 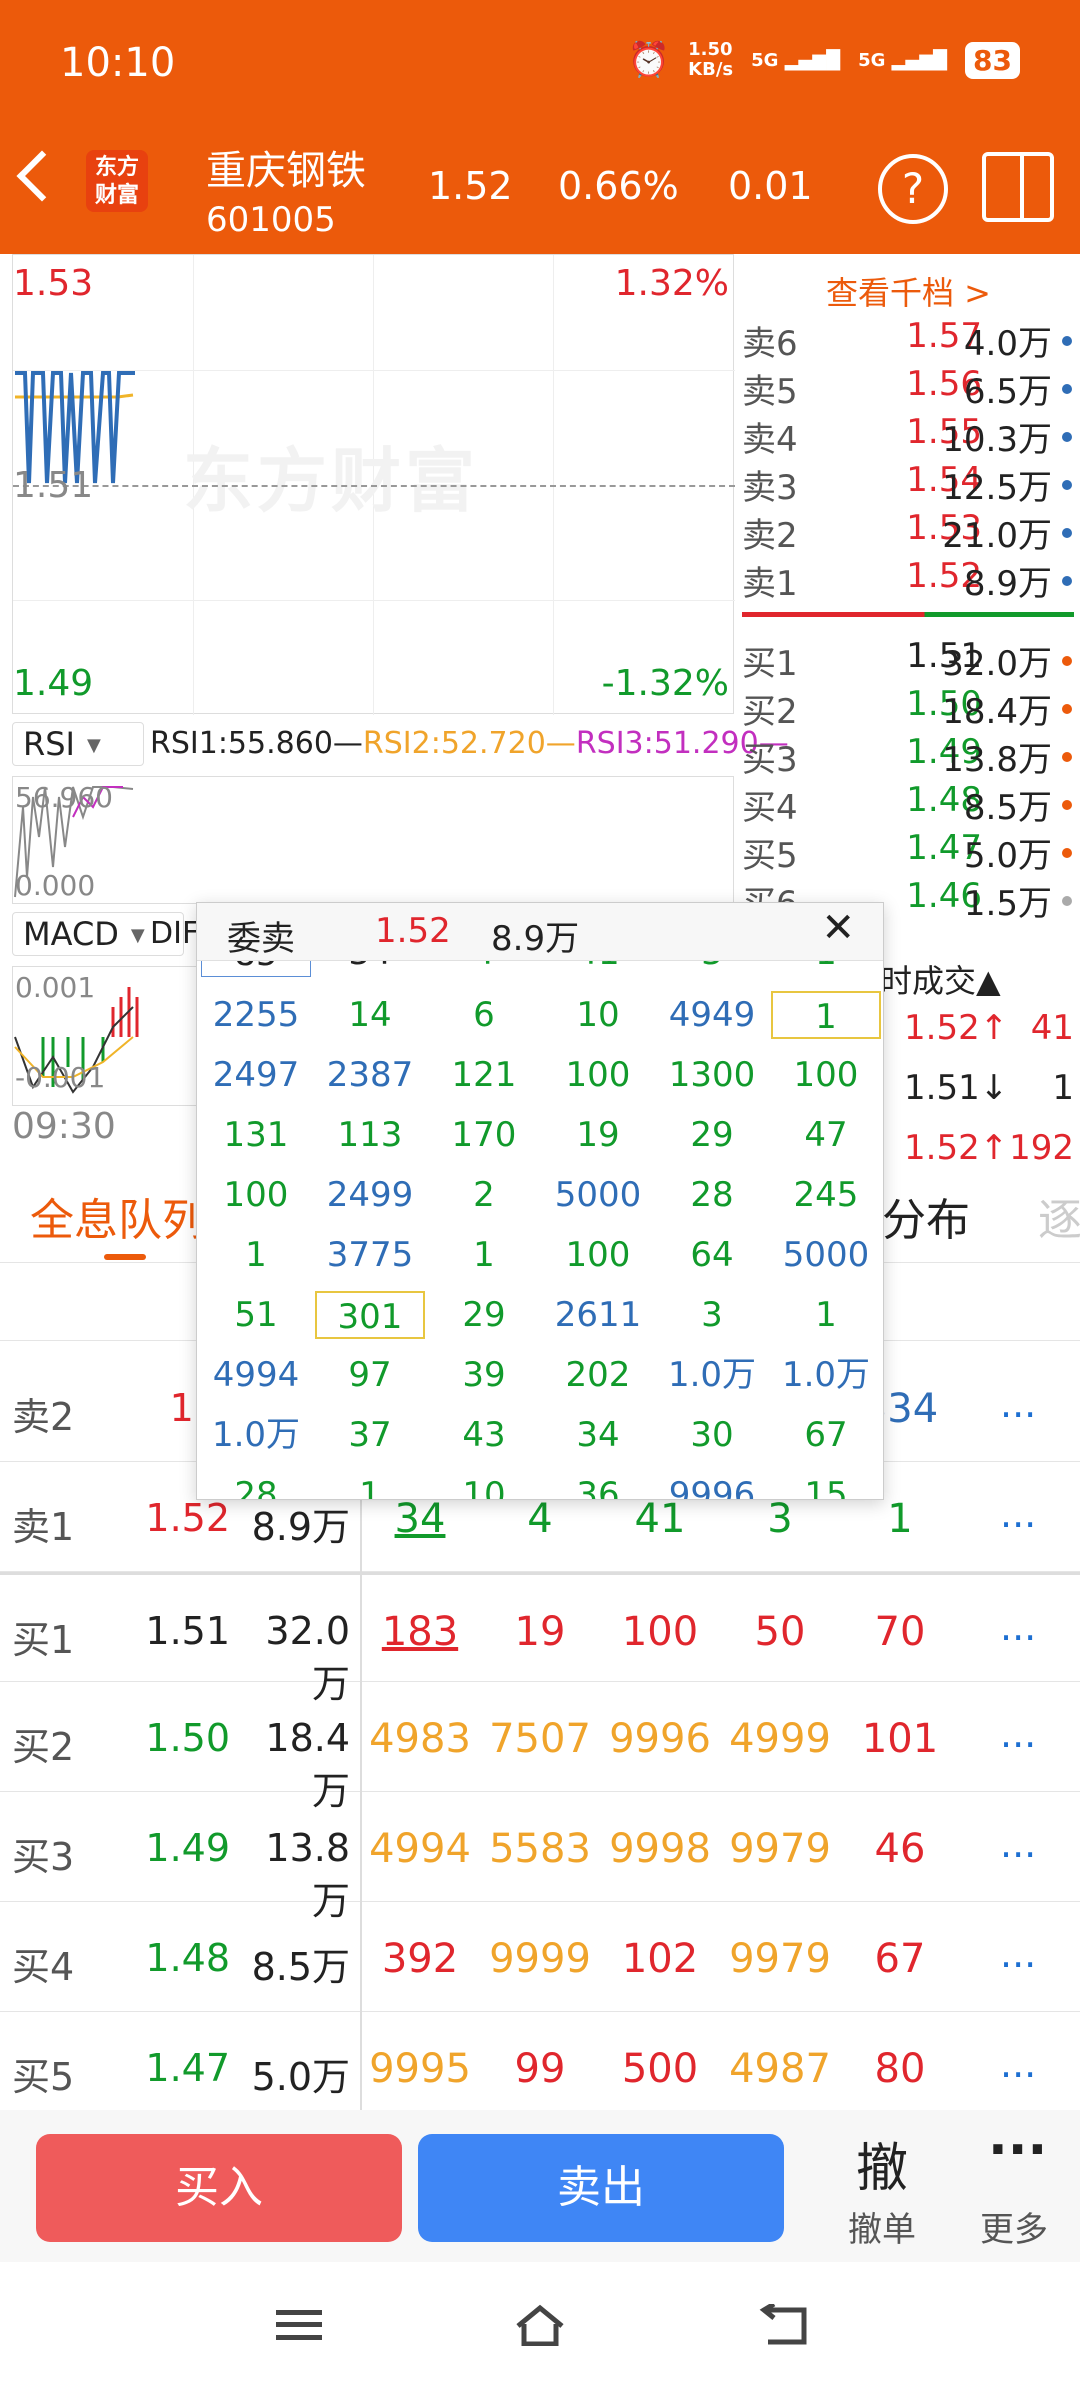 What do you see at coordinates (907, 852) in the screenshot?
I see `bid-row: 买5 1.47 5.0万` at bounding box center [907, 852].